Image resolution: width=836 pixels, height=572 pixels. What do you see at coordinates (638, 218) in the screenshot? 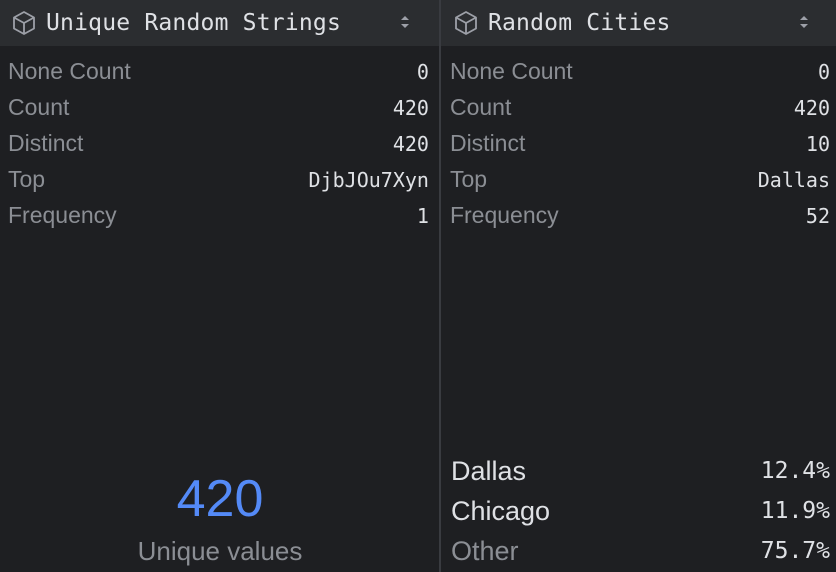
I see `stat-row-frequency: Frequency 52` at bounding box center [638, 218].